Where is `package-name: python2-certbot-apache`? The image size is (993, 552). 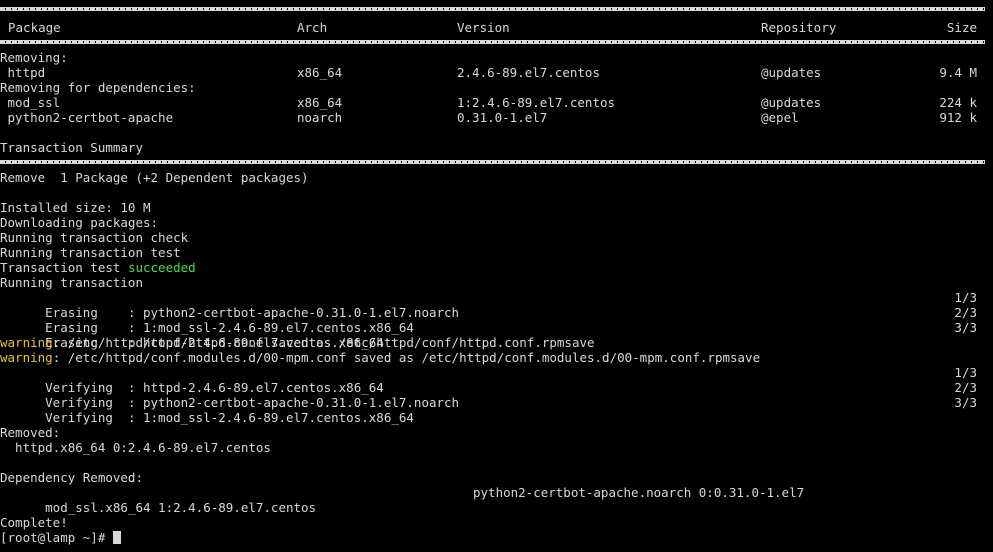 package-name: python2-certbot-apache is located at coordinates (87, 117).